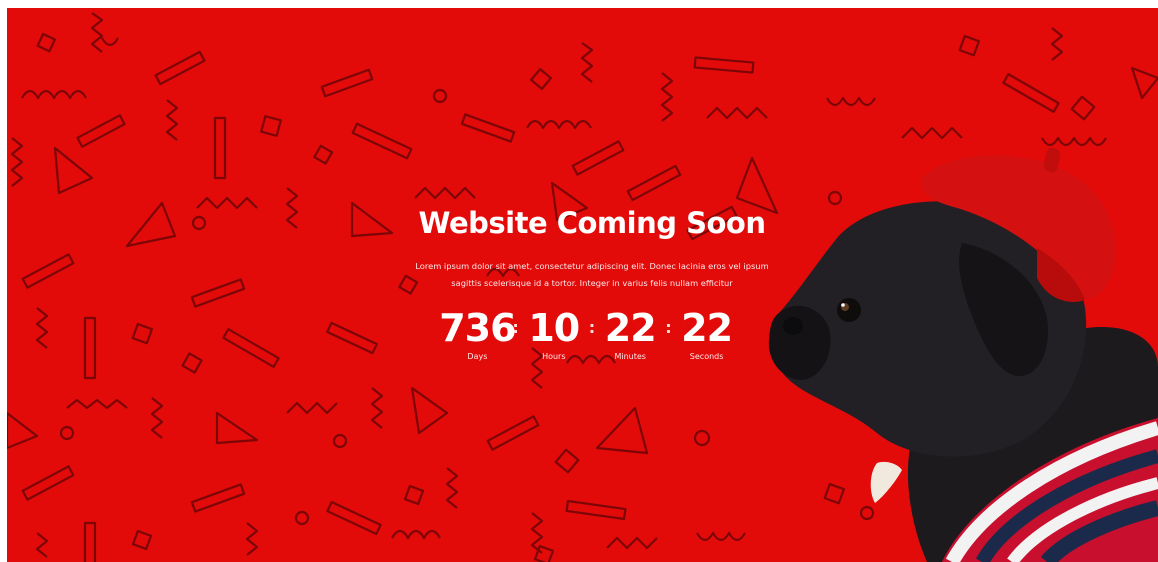  I want to click on countdown-seconds: 22 Seconds, so click(707, 333).